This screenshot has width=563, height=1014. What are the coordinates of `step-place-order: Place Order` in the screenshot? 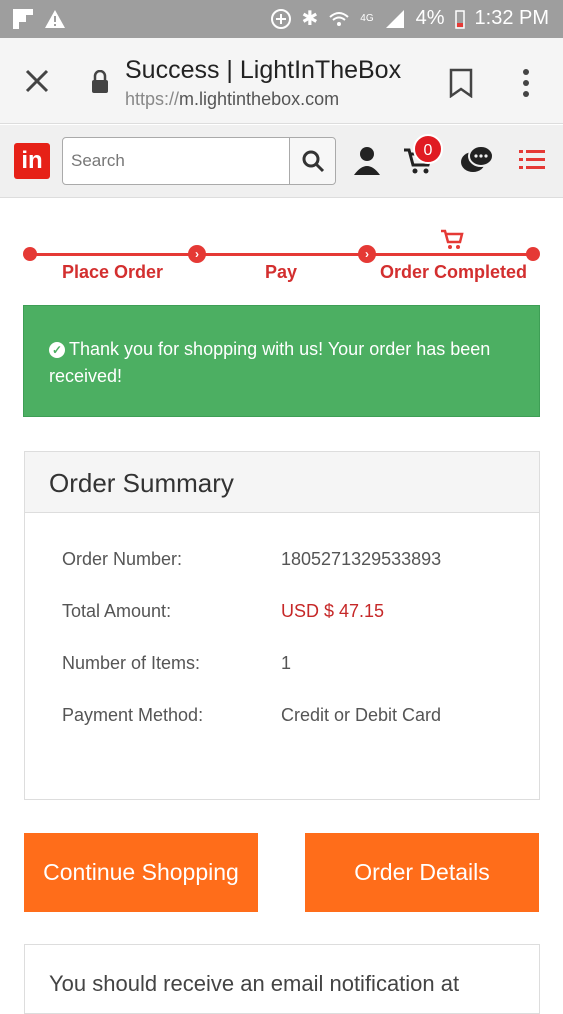 It's located at (113, 272).